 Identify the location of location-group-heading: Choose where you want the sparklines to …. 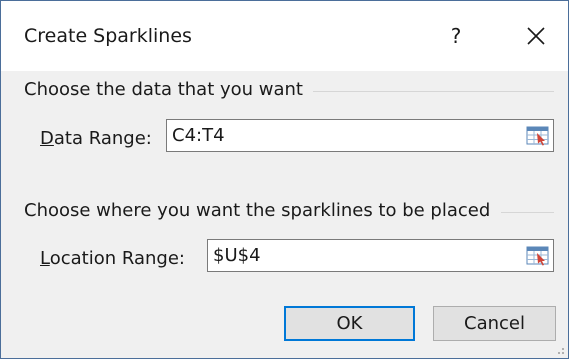
(262, 210).